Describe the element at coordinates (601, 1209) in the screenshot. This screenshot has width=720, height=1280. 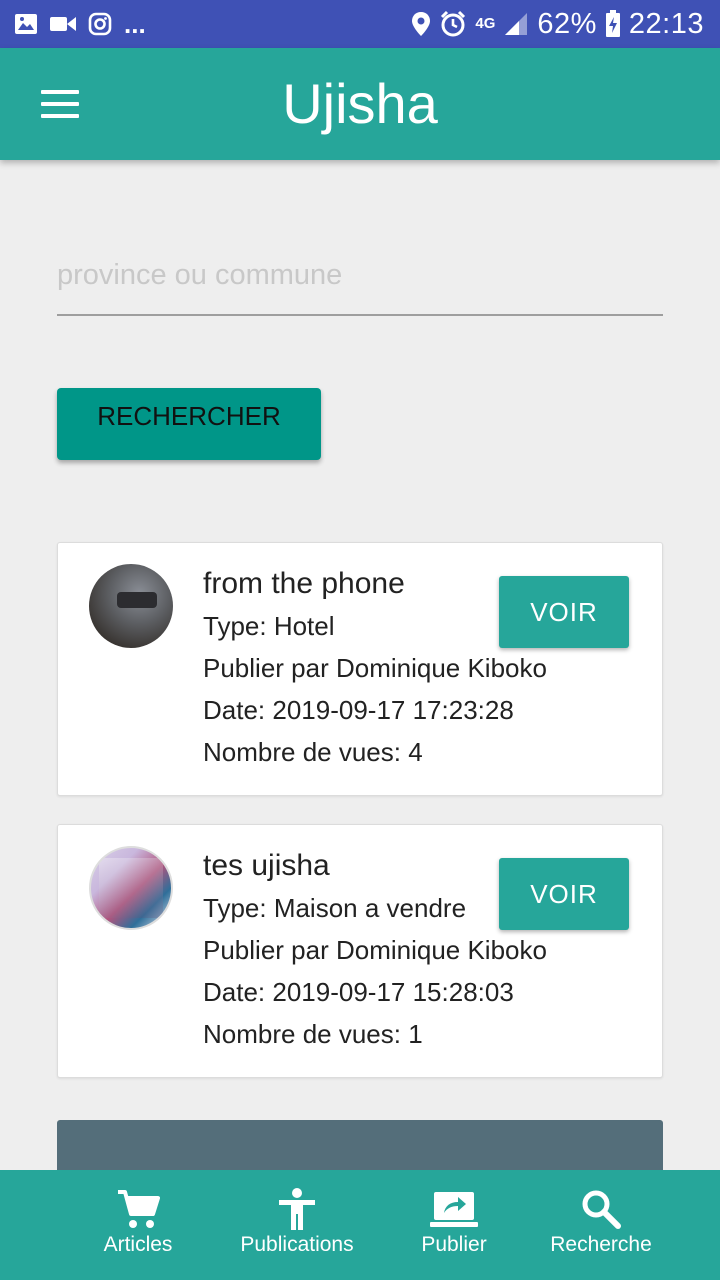
I see `search-icon` at that location.